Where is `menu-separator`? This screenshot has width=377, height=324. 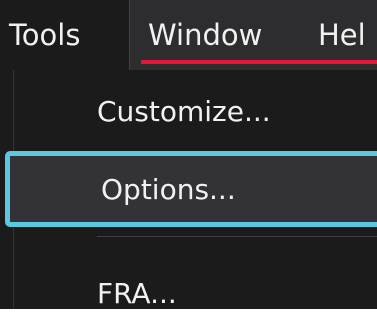
menu-separator is located at coordinates (237, 236).